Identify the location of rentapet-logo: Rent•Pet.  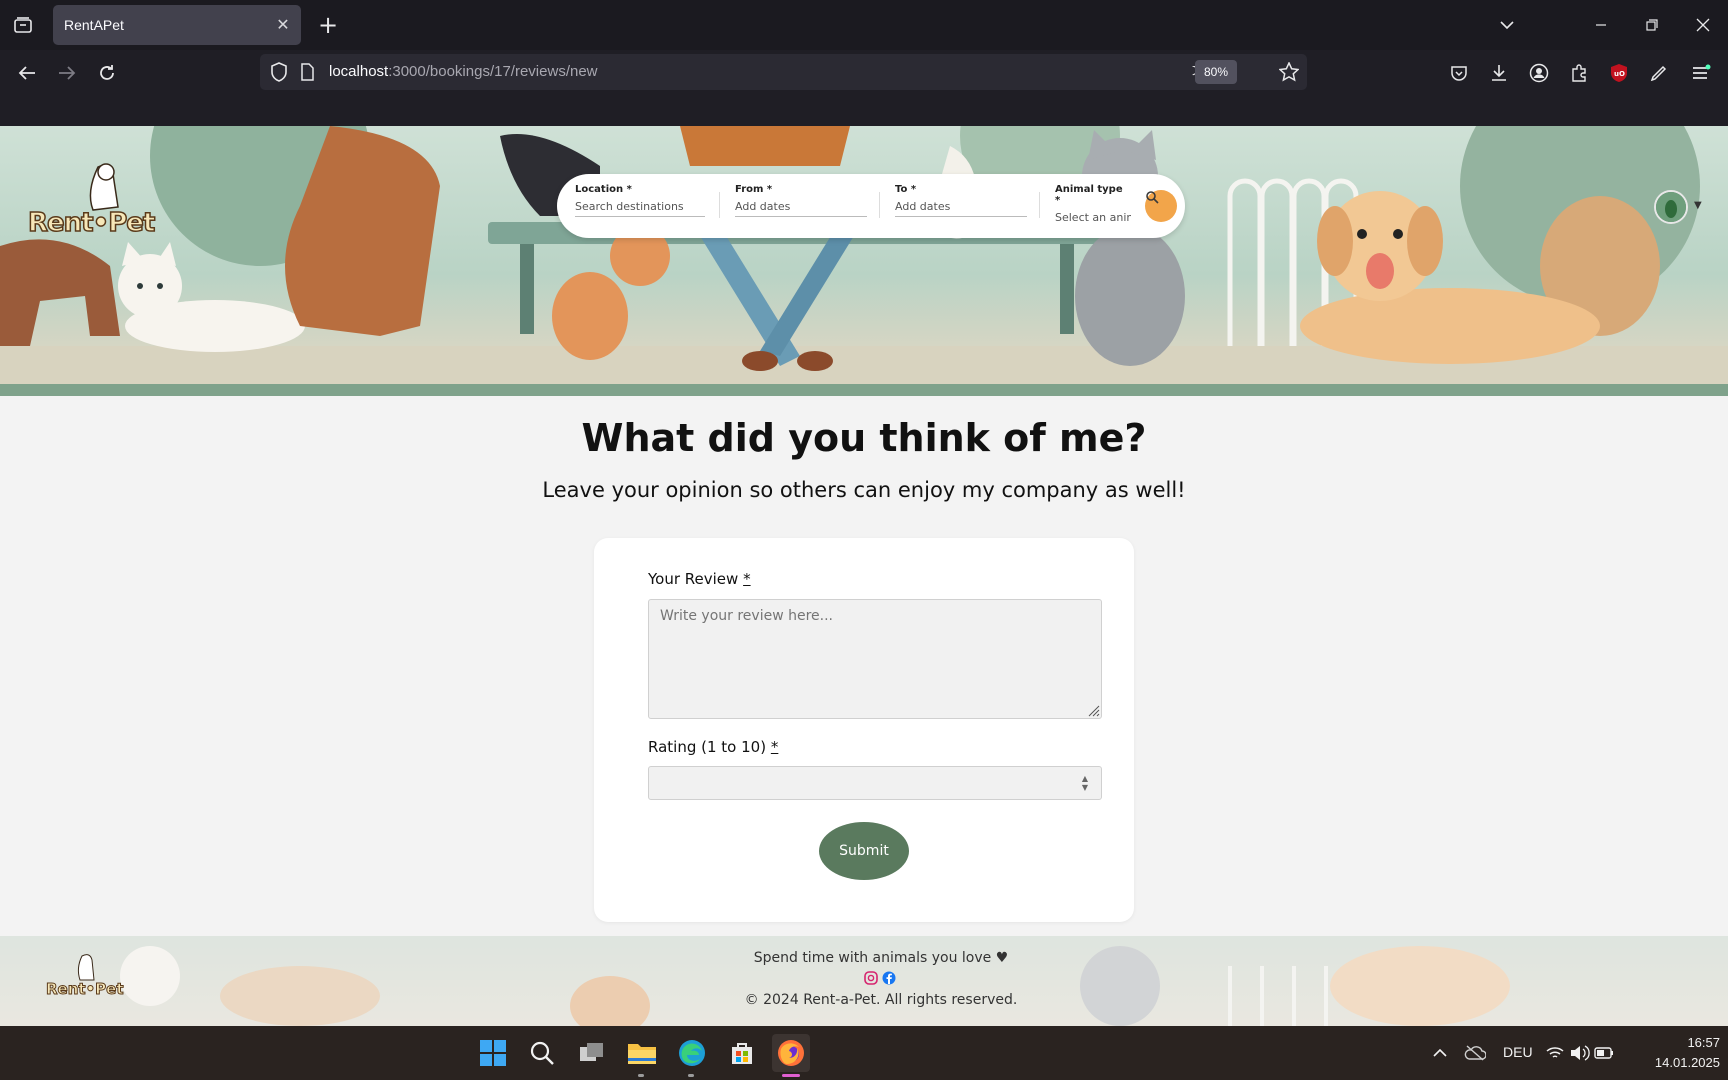
(92, 202).